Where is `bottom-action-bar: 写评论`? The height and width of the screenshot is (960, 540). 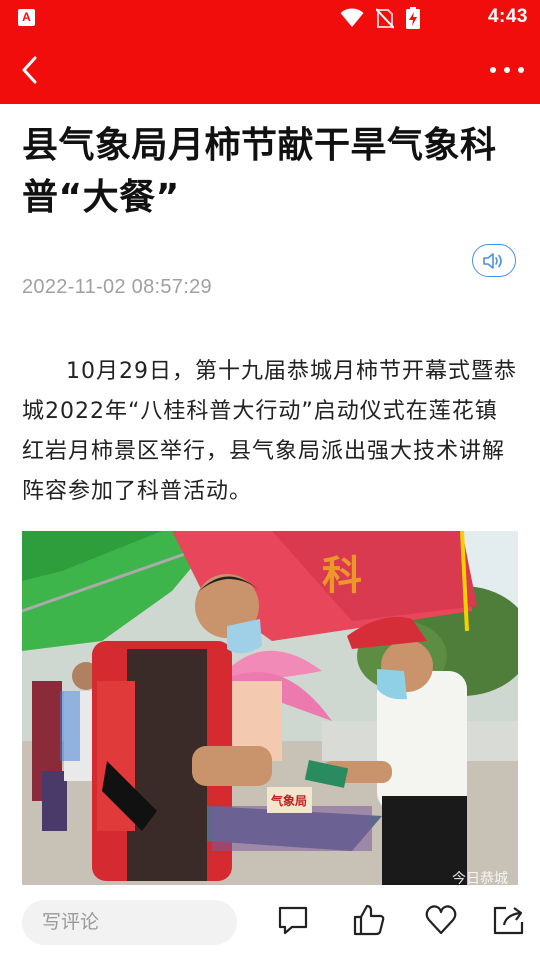 bottom-action-bar: 写评论 is located at coordinates (270, 922).